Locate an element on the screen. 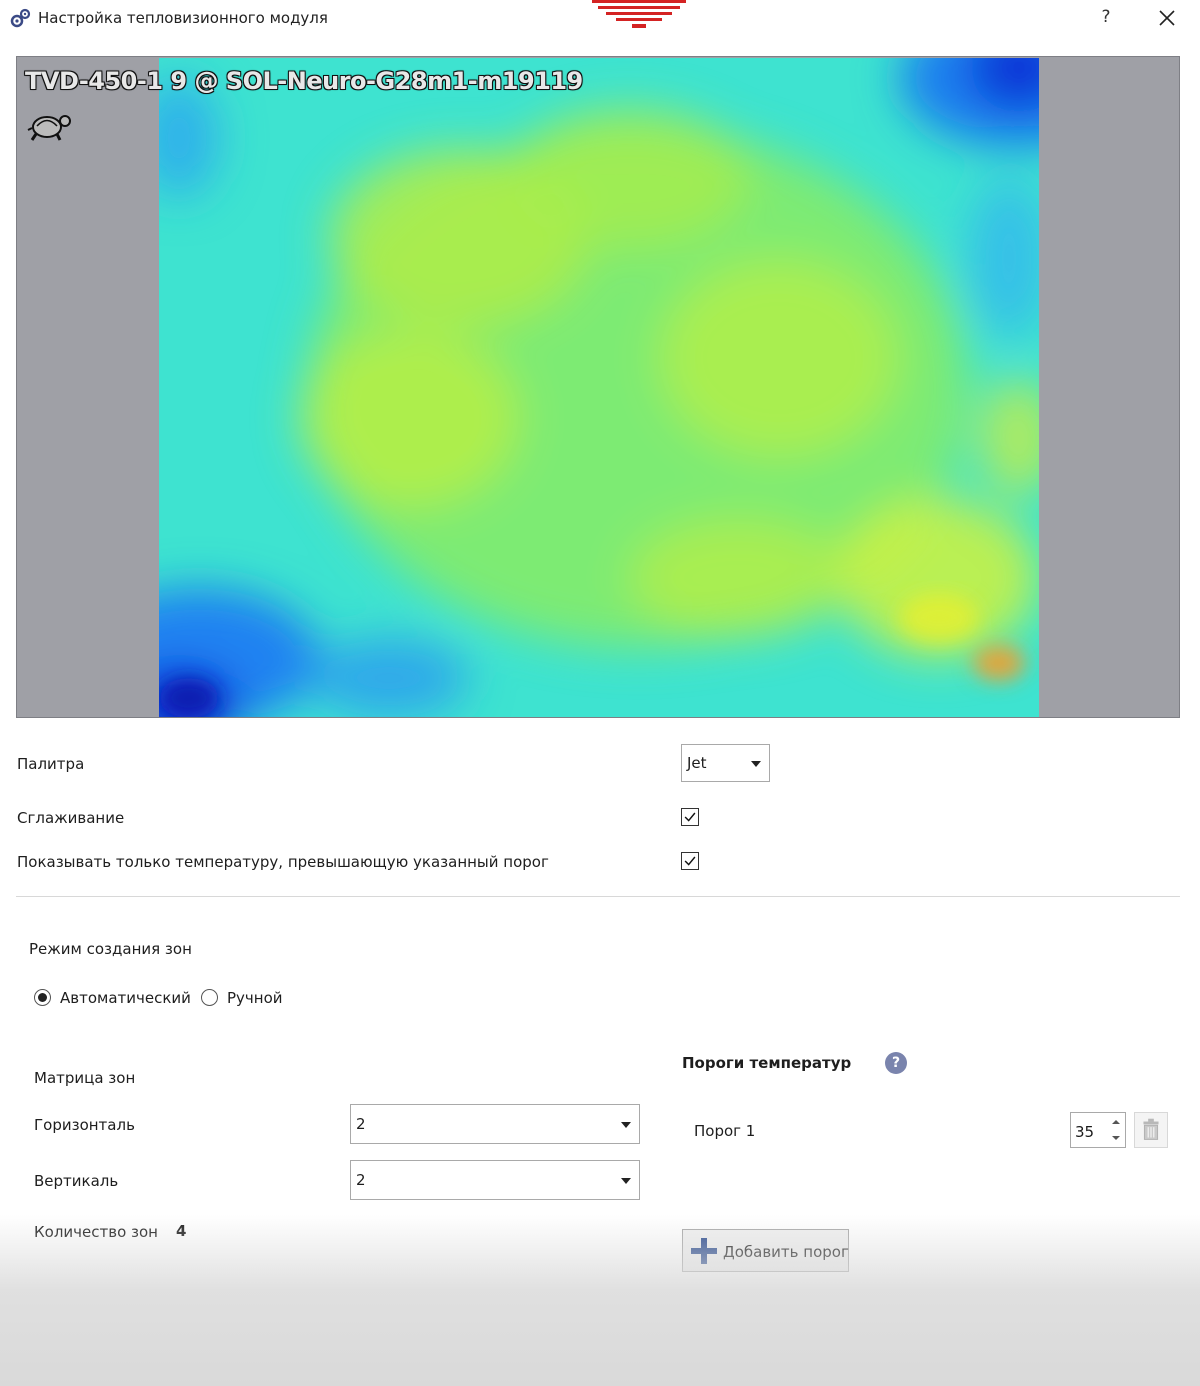 This screenshot has height=1386, width=1200. window-title: Настройка тепловизионного модуля is located at coordinates (183, 18).